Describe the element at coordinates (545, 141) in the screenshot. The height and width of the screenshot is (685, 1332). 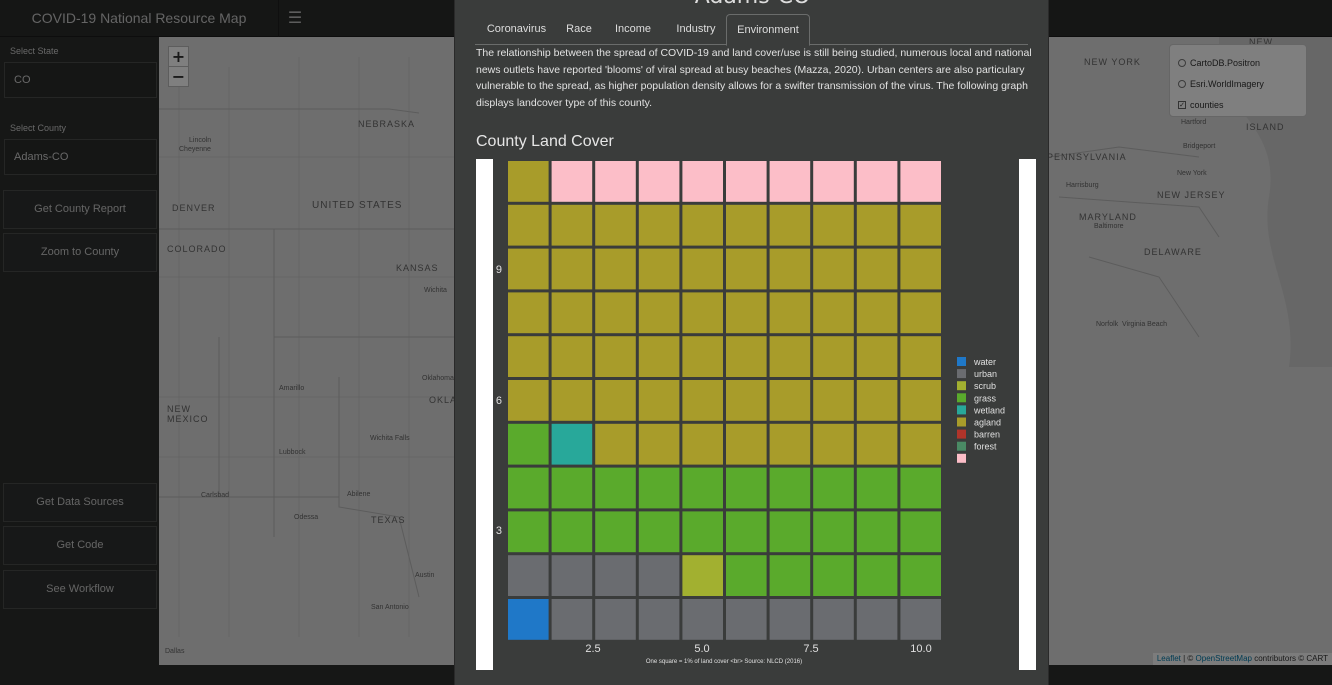
I see `chart-title: County Land Cover` at that location.